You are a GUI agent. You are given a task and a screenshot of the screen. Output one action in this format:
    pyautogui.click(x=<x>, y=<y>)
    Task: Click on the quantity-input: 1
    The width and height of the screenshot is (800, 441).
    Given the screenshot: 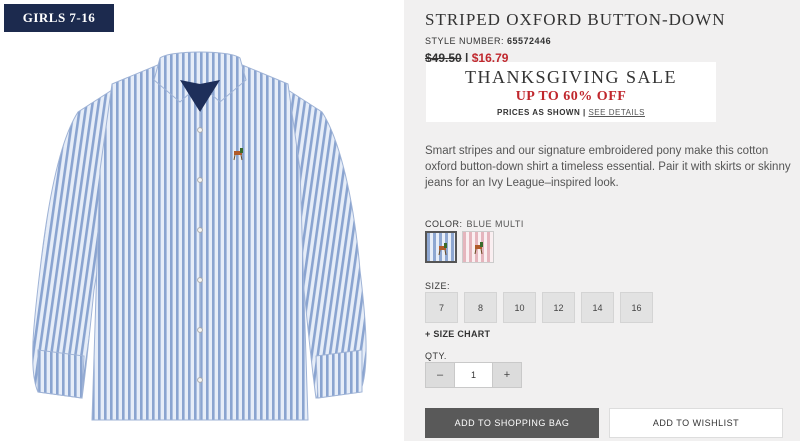 What is the action you would take?
    pyautogui.click(x=473, y=375)
    